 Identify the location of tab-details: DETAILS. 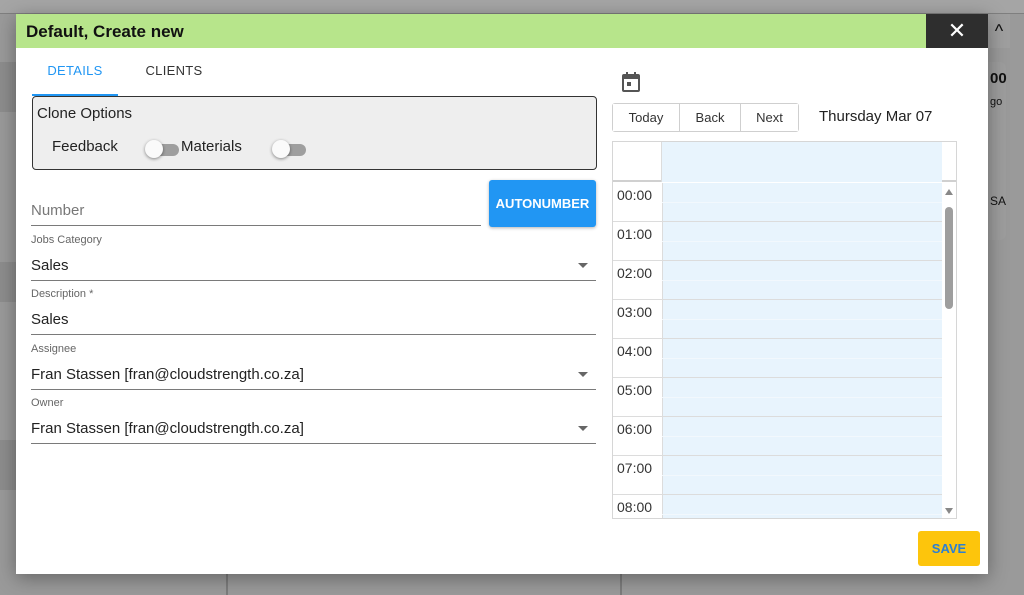
(75, 78).